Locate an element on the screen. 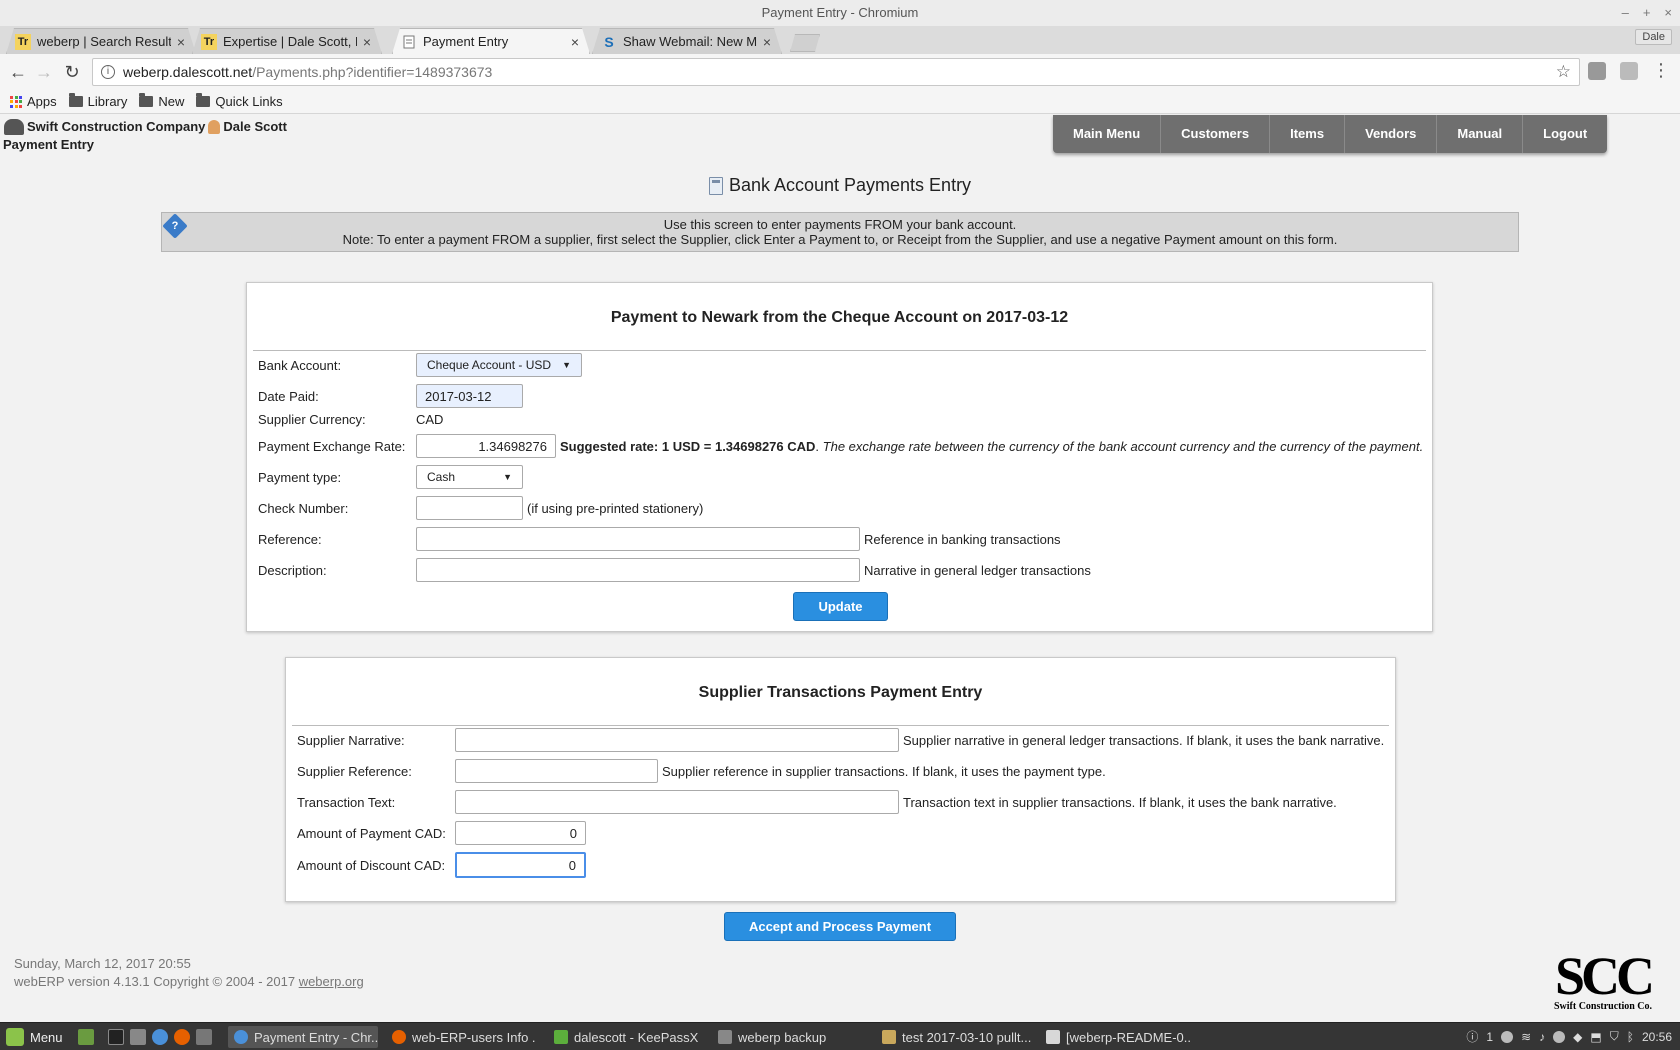  dropdown-caret-icon: ▼ is located at coordinates (507, 477).